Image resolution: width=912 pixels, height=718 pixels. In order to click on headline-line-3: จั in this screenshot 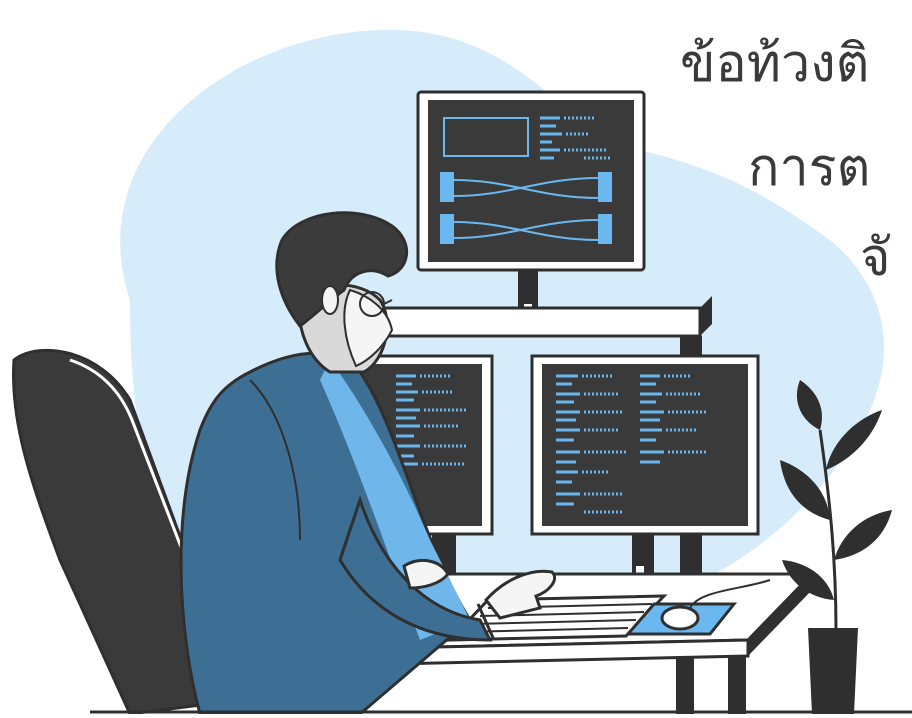, I will do `click(875, 258)`.